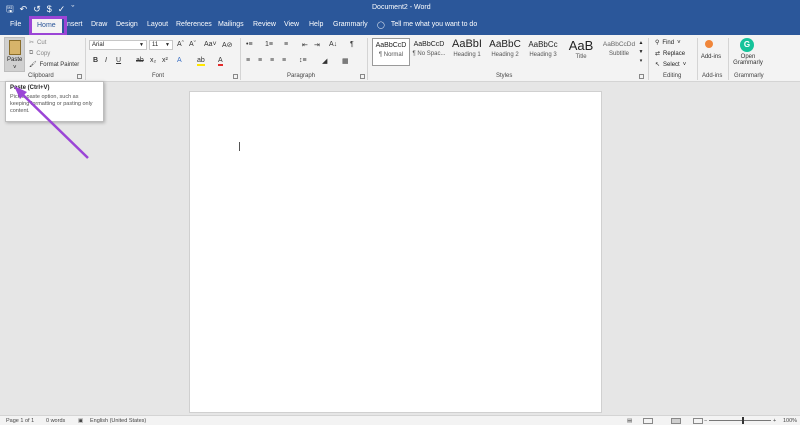  I want to click on cut-button: ✂ Cut, so click(37, 43).